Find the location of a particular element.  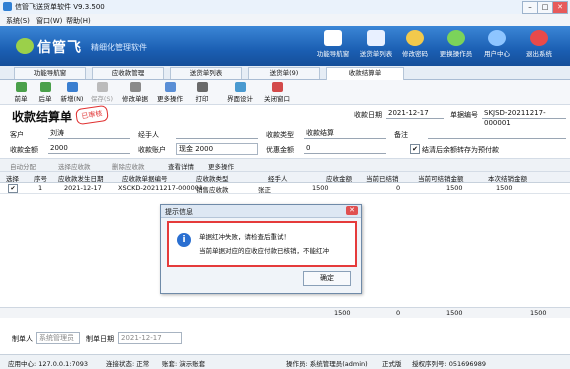

nav-exit-system: 退出系统 is located at coordinates (539, 46).